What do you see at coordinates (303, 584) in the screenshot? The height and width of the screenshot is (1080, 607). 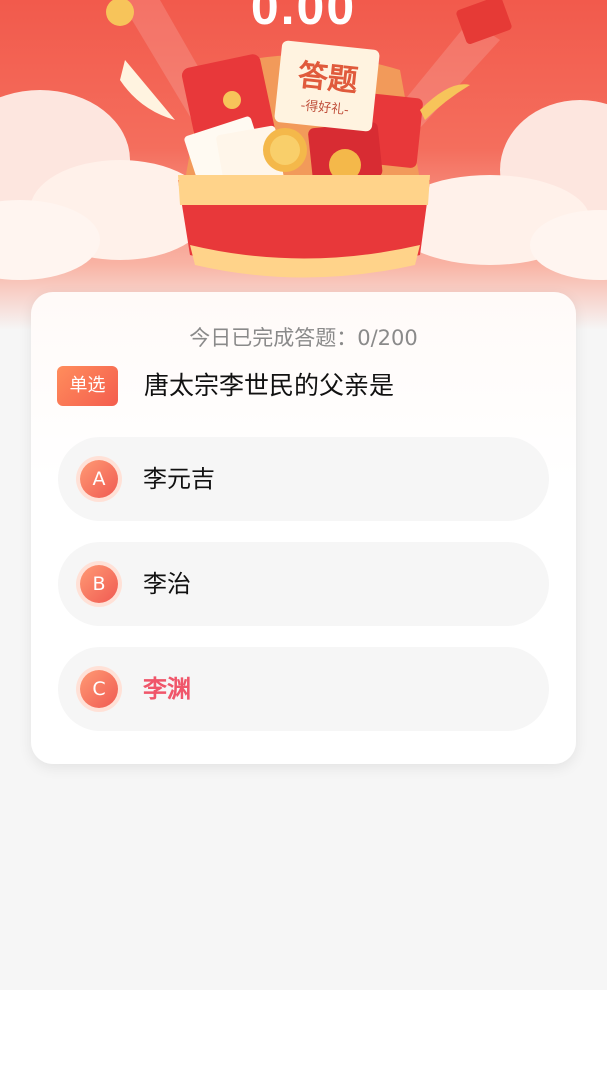 I see `option-b: B 李治` at bounding box center [303, 584].